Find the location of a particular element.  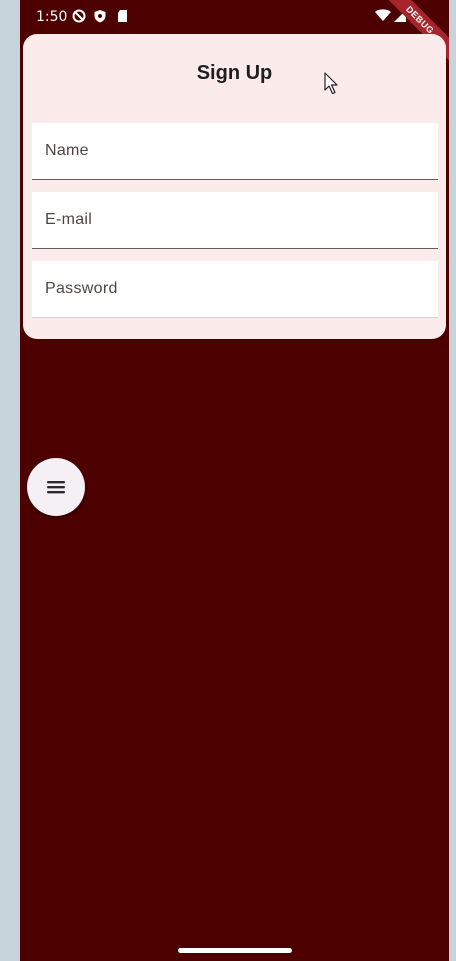

status-bar: 1:50 is located at coordinates (234, 17).